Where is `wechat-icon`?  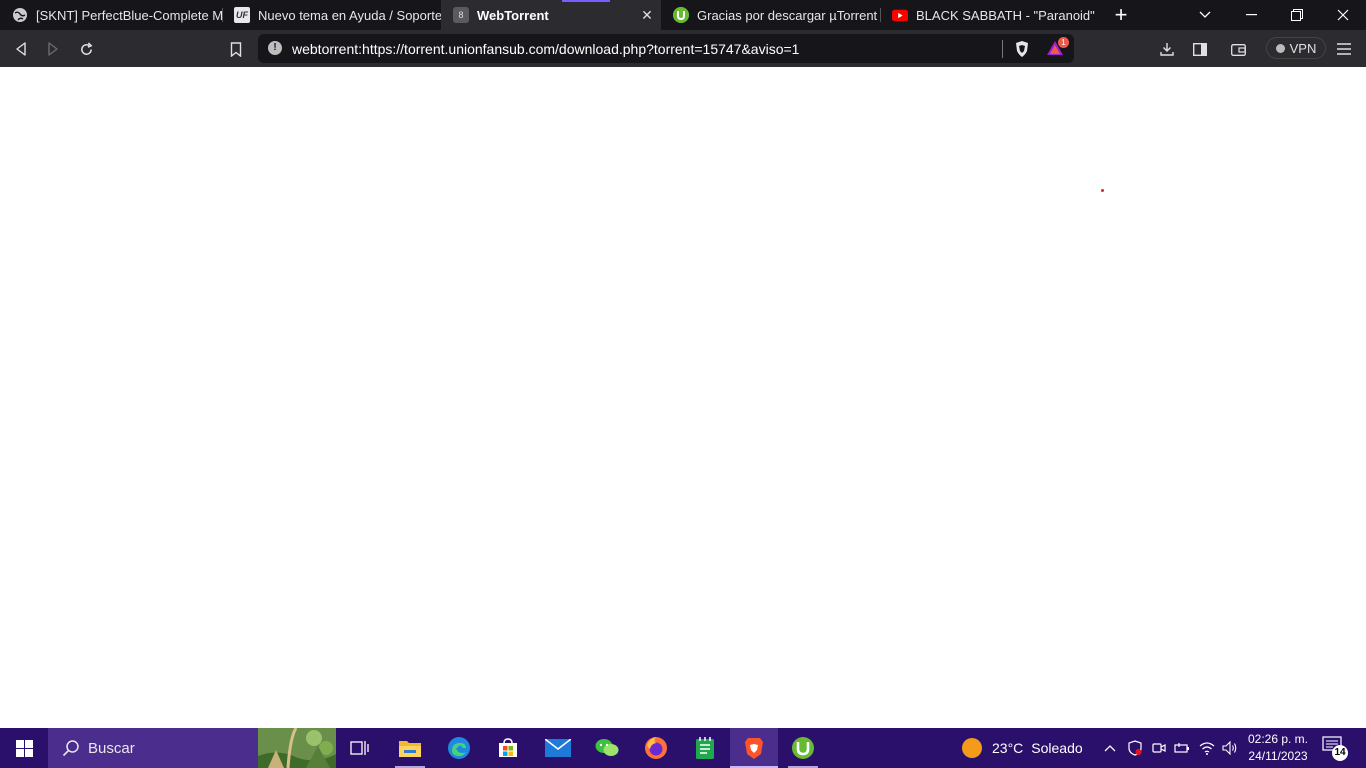 wechat-icon is located at coordinates (607, 748).